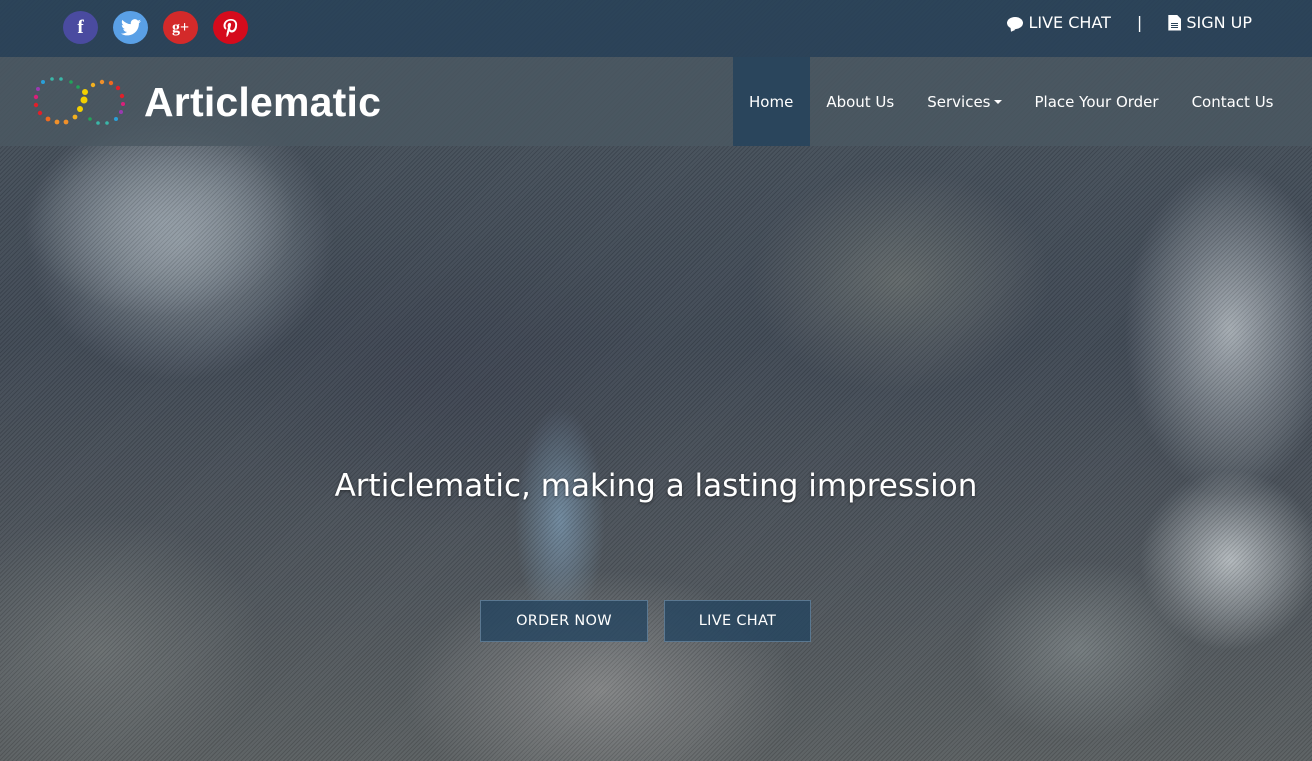 The height and width of the screenshot is (761, 1312). What do you see at coordinates (1015, 22) in the screenshot?
I see `comment-icon` at bounding box center [1015, 22].